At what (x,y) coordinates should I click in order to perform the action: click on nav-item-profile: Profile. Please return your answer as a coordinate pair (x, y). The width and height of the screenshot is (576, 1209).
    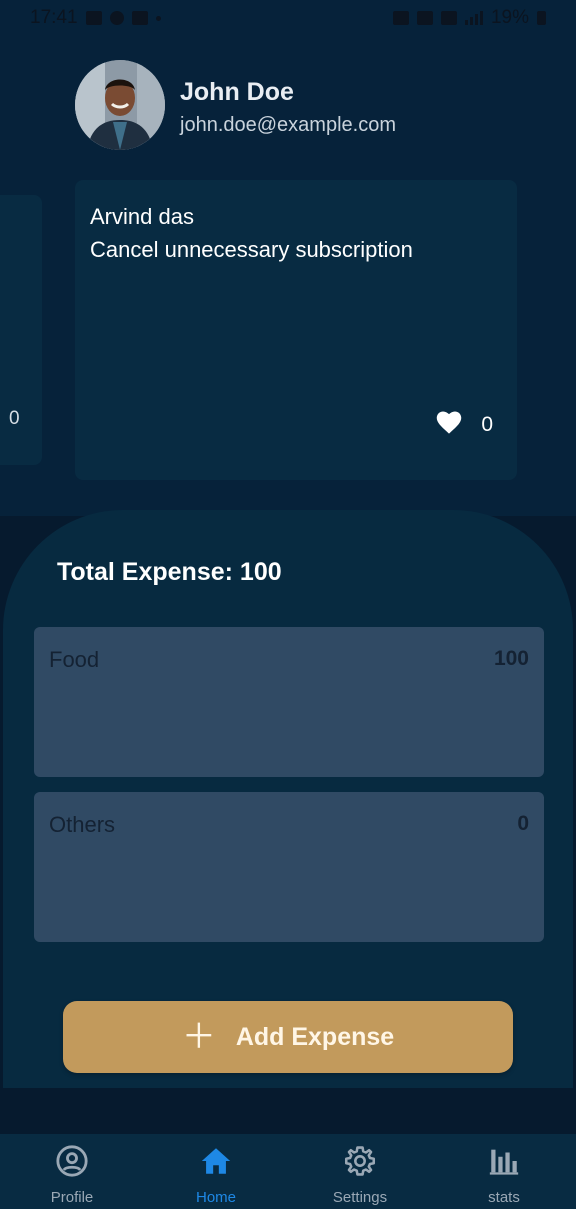
    Looking at the image, I should click on (72, 1171).